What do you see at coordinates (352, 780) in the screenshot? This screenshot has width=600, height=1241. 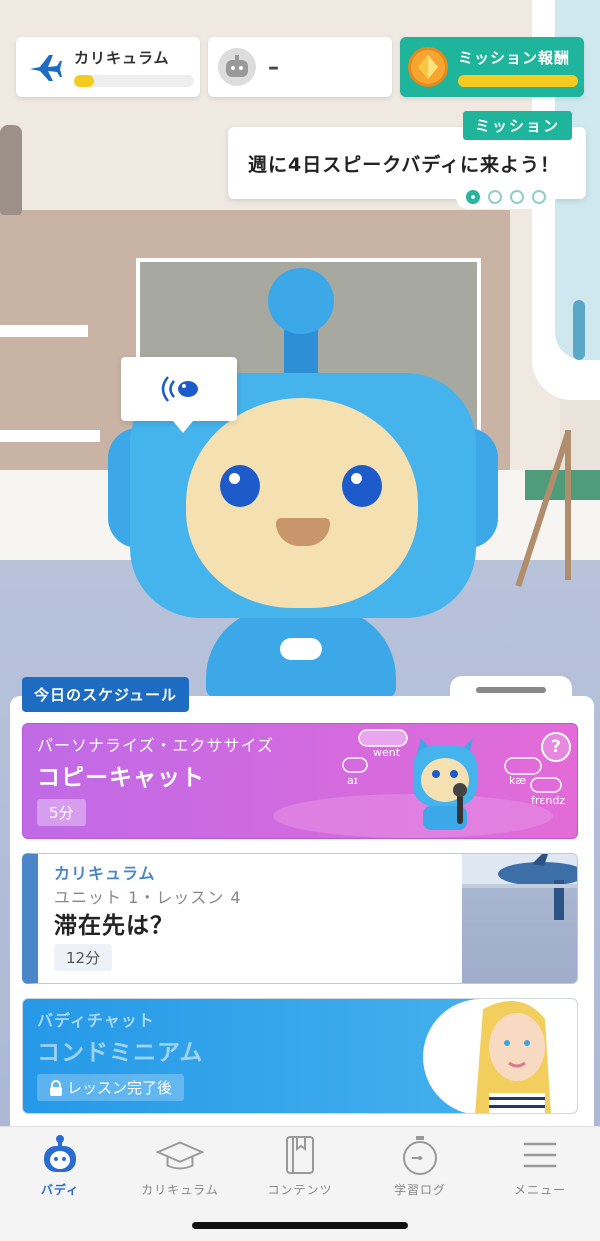 I see `copycat-word: aɪ` at bounding box center [352, 780].